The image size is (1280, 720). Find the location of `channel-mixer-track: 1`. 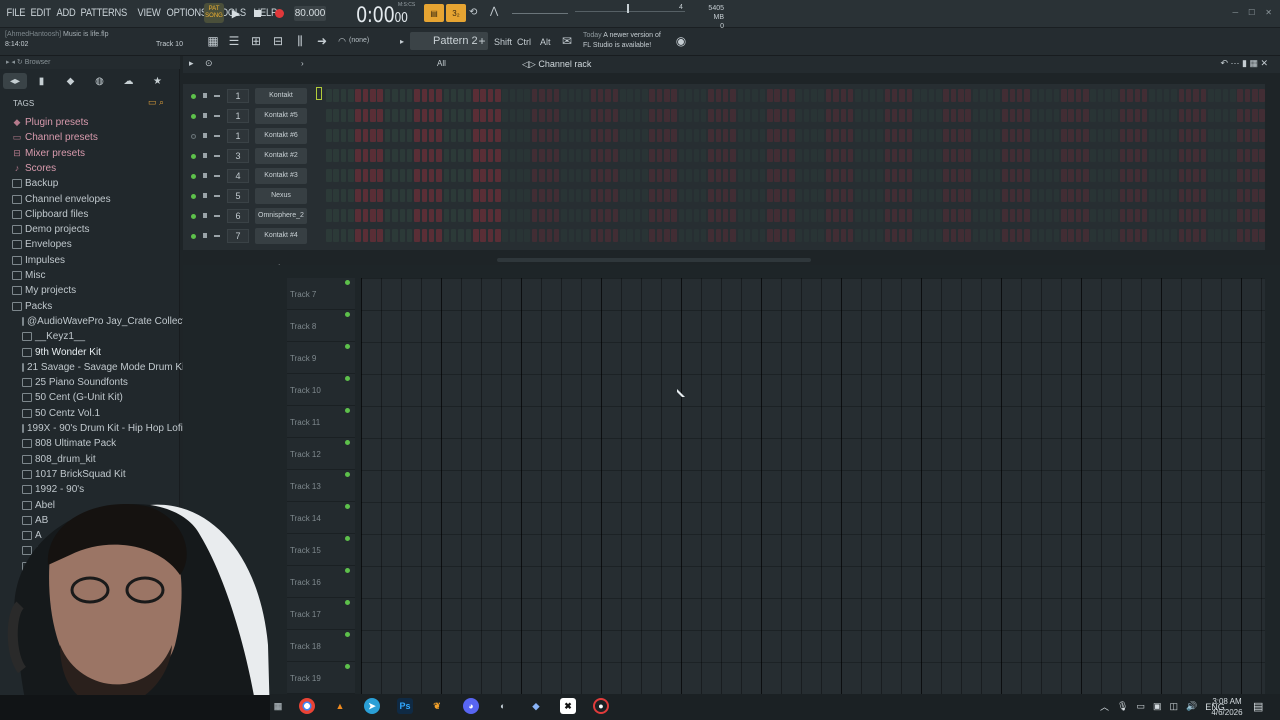

channel-mixer-track: 1 is located at coordinates (238, 136).